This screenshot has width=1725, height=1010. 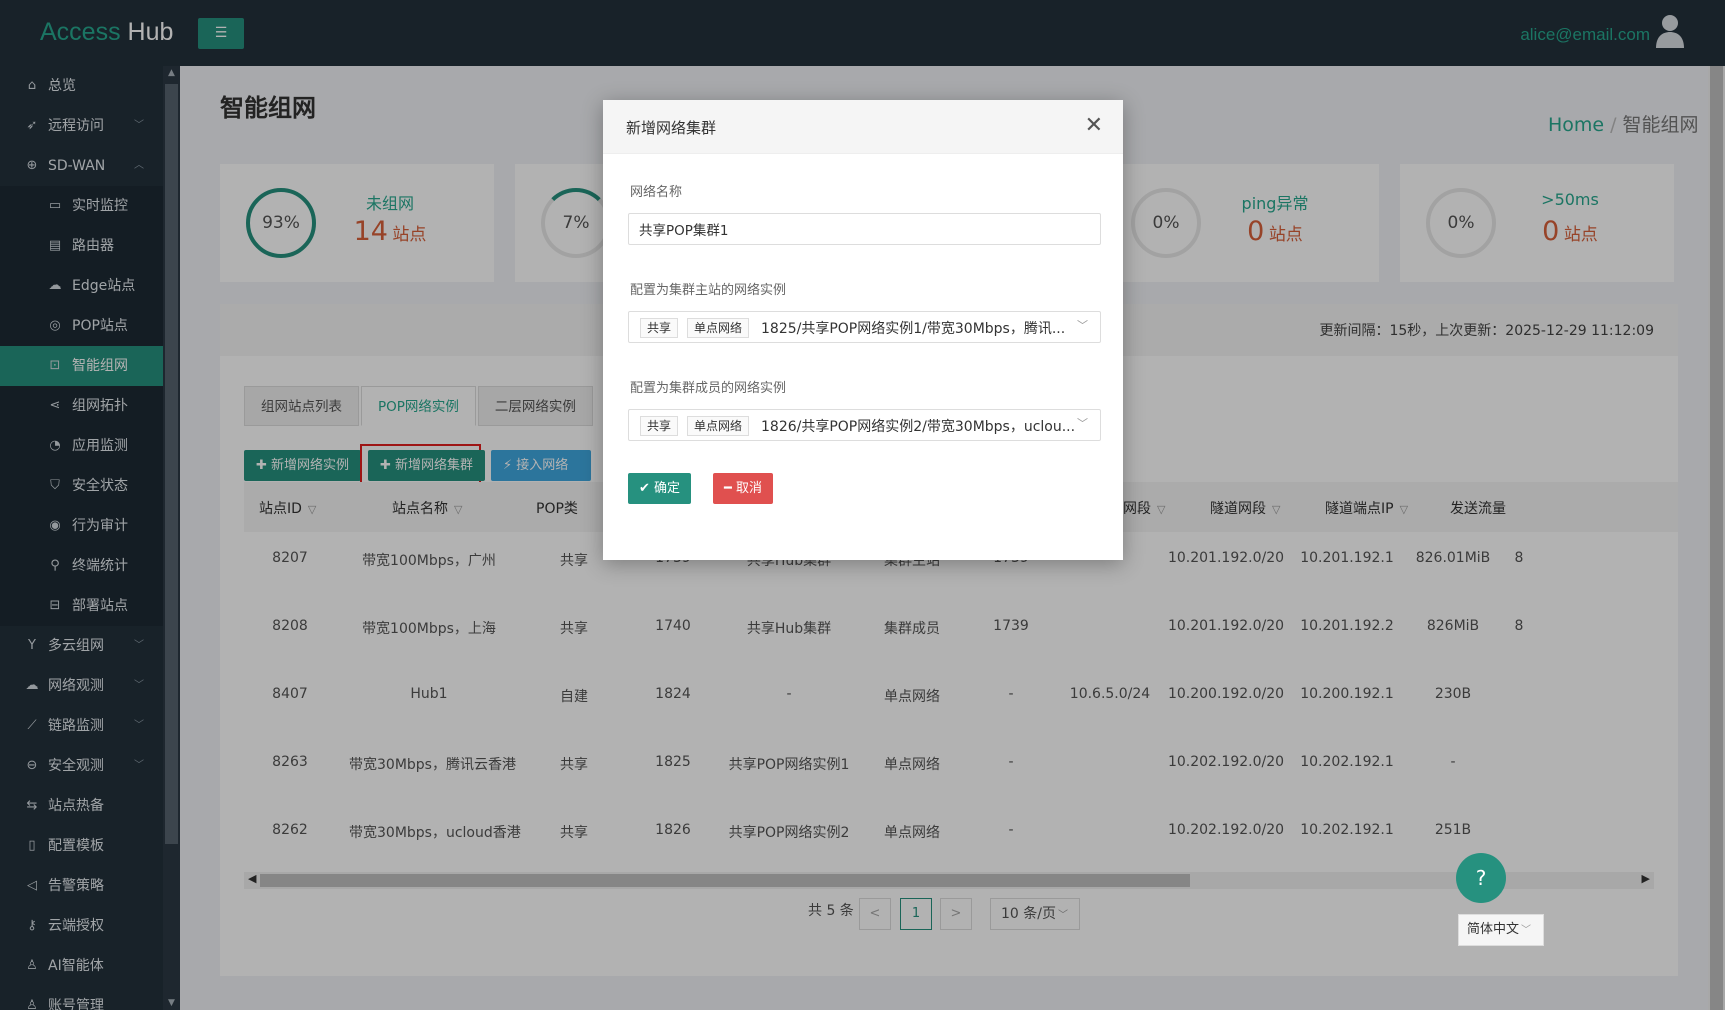 What do you see at coordinates (708, 290) in the screenshot?
I see `master-instance-label: 配置为集群主站的网络实例` at bounding box center [708, 290].